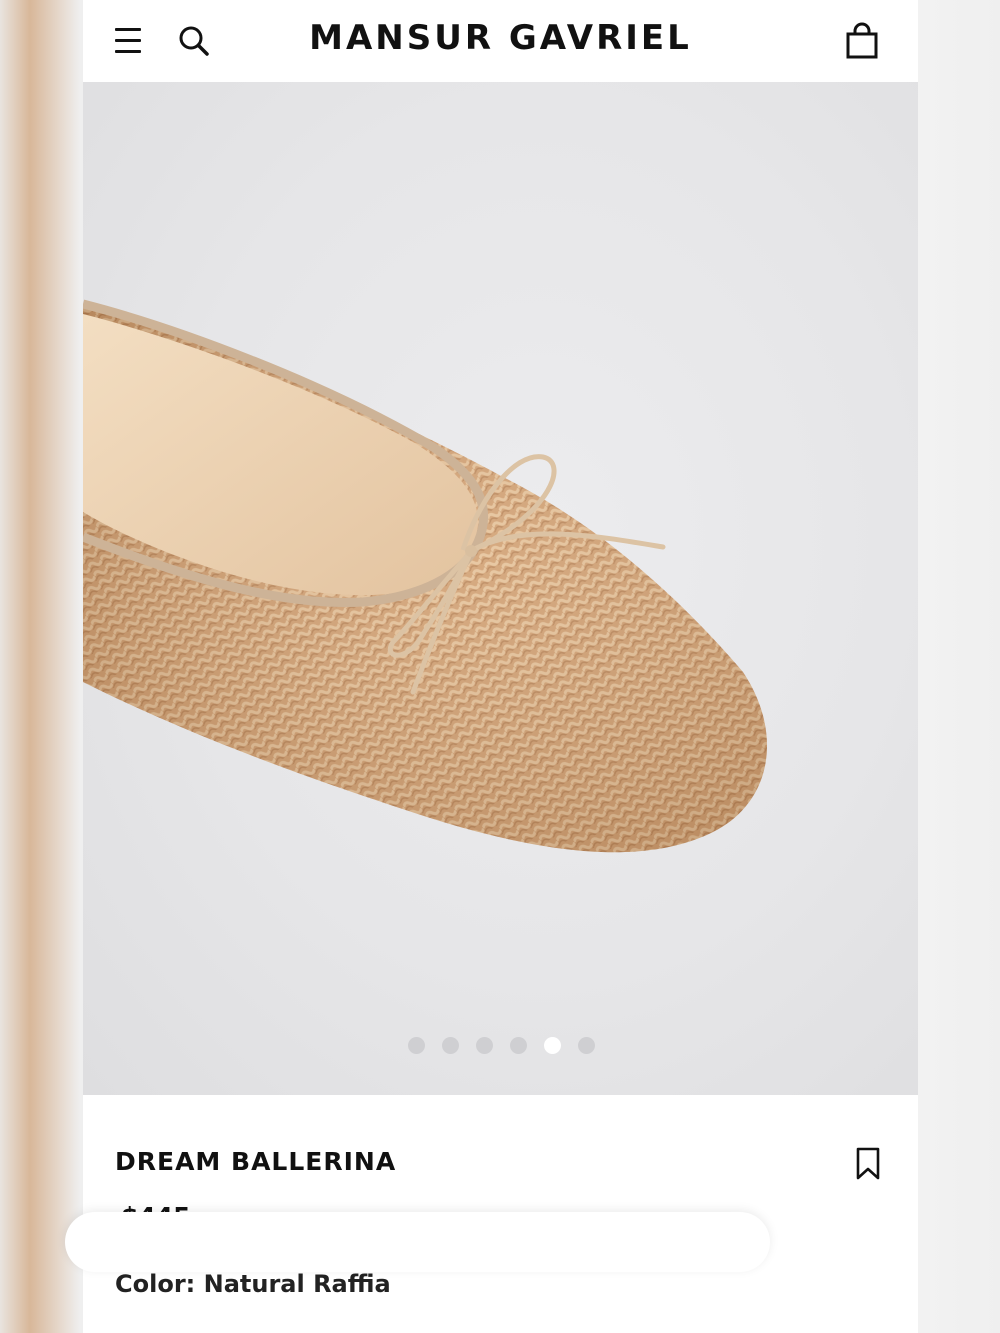 The height and width of the screenshot is (1333, 1000). Describe the element at coordinates (155, 1284) in the screenshot. I see `color-label: Color:` at that location.